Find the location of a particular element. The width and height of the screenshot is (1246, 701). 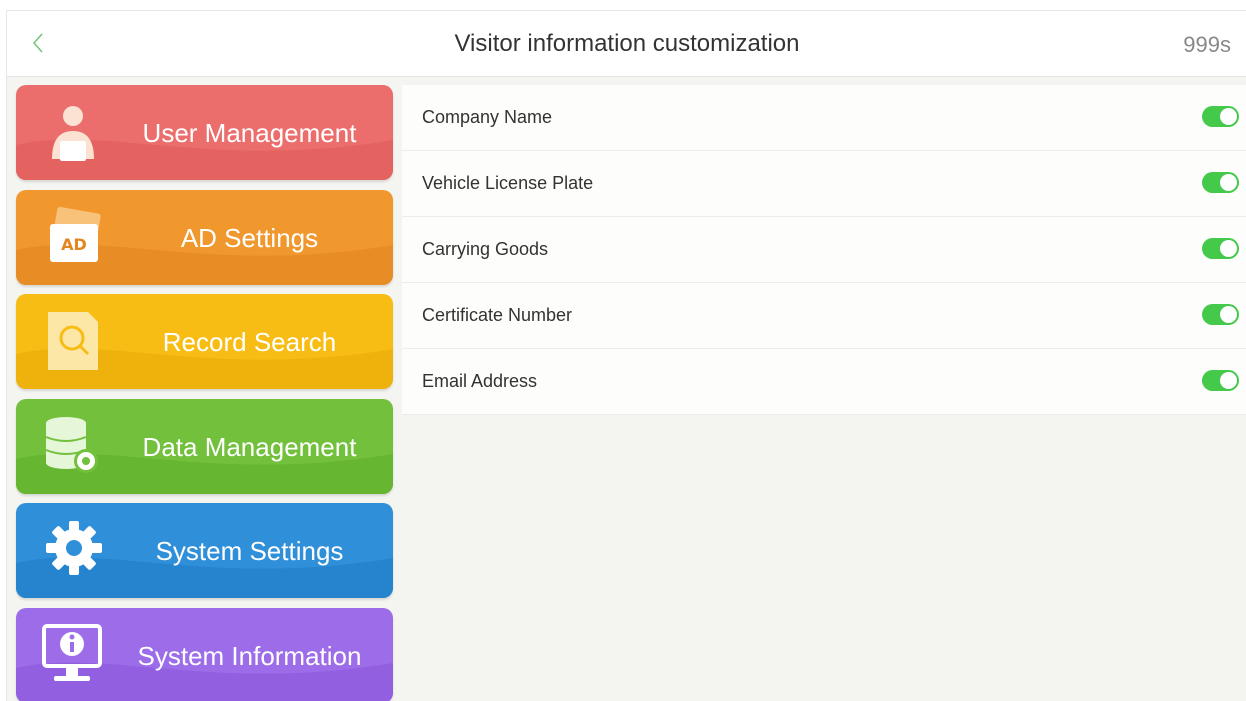

certificate-number-toggle is located at coordinates (1220, 314).